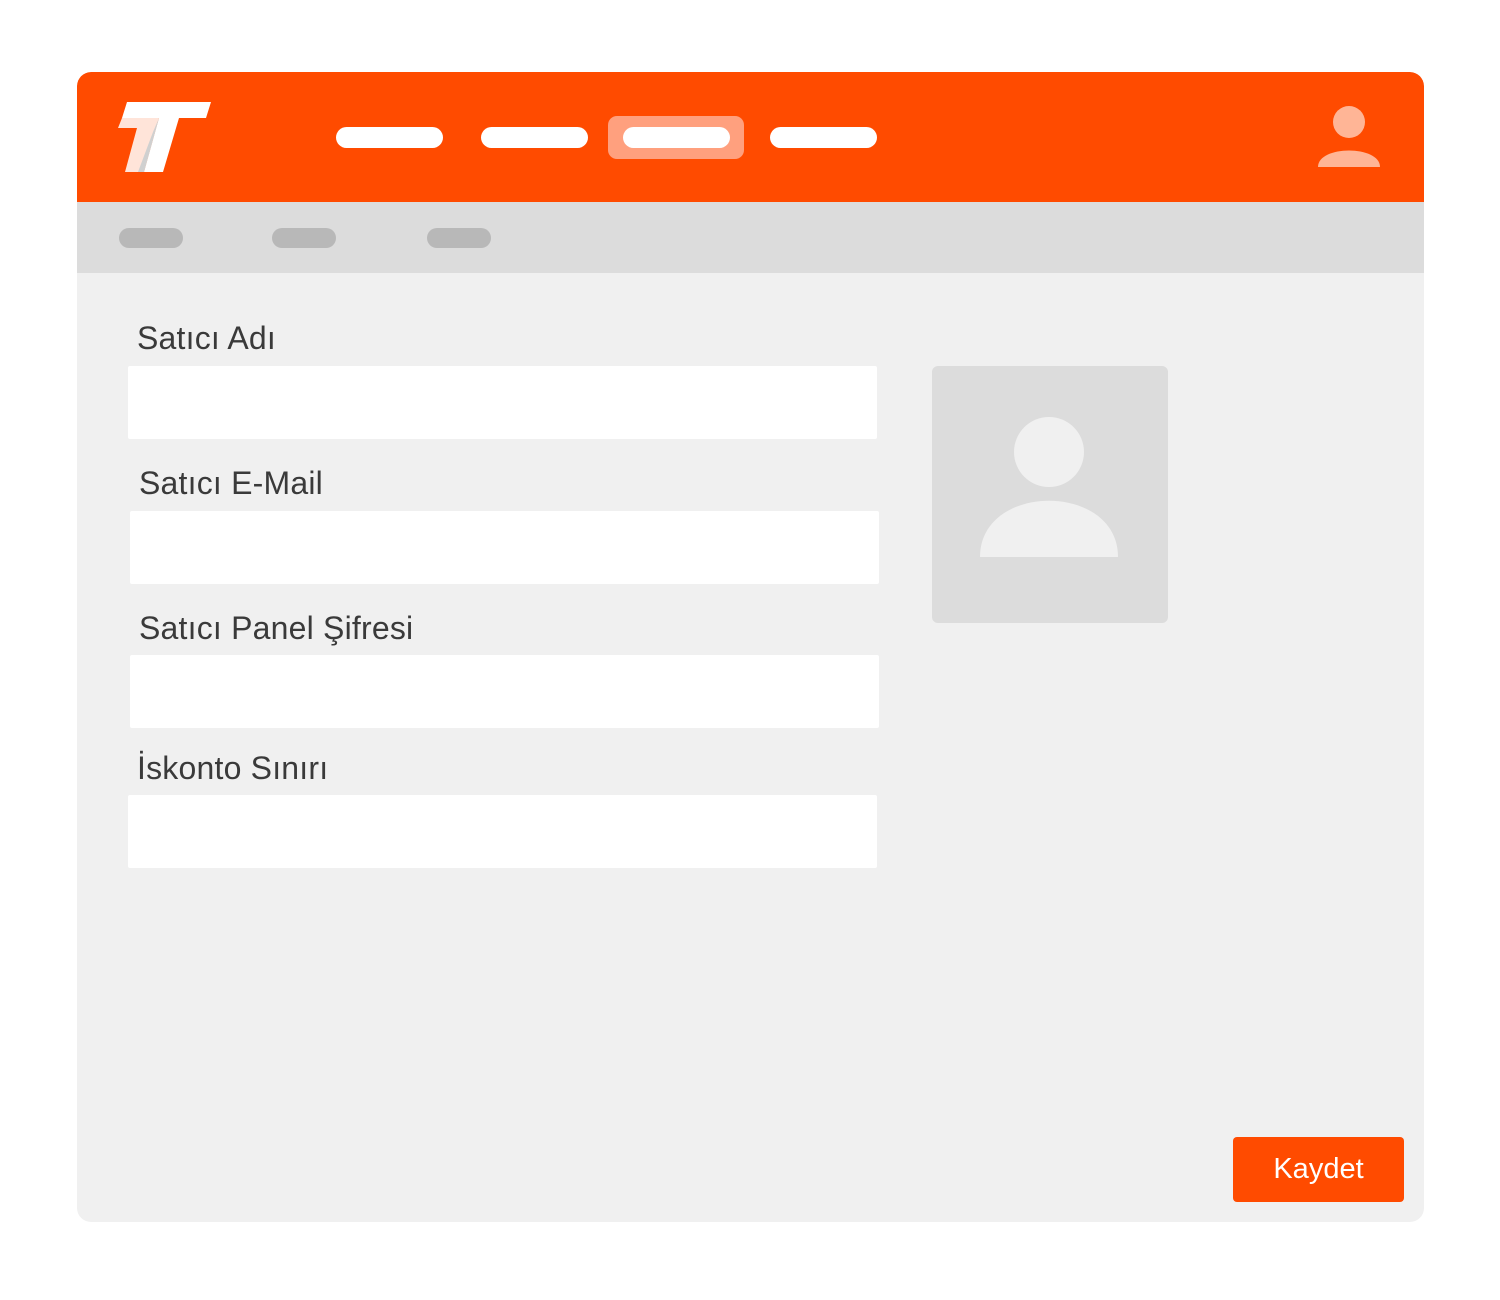  Describe the element at coordinates (164, 139) in the screenshot. I see `tt-logo-icon` at that location.